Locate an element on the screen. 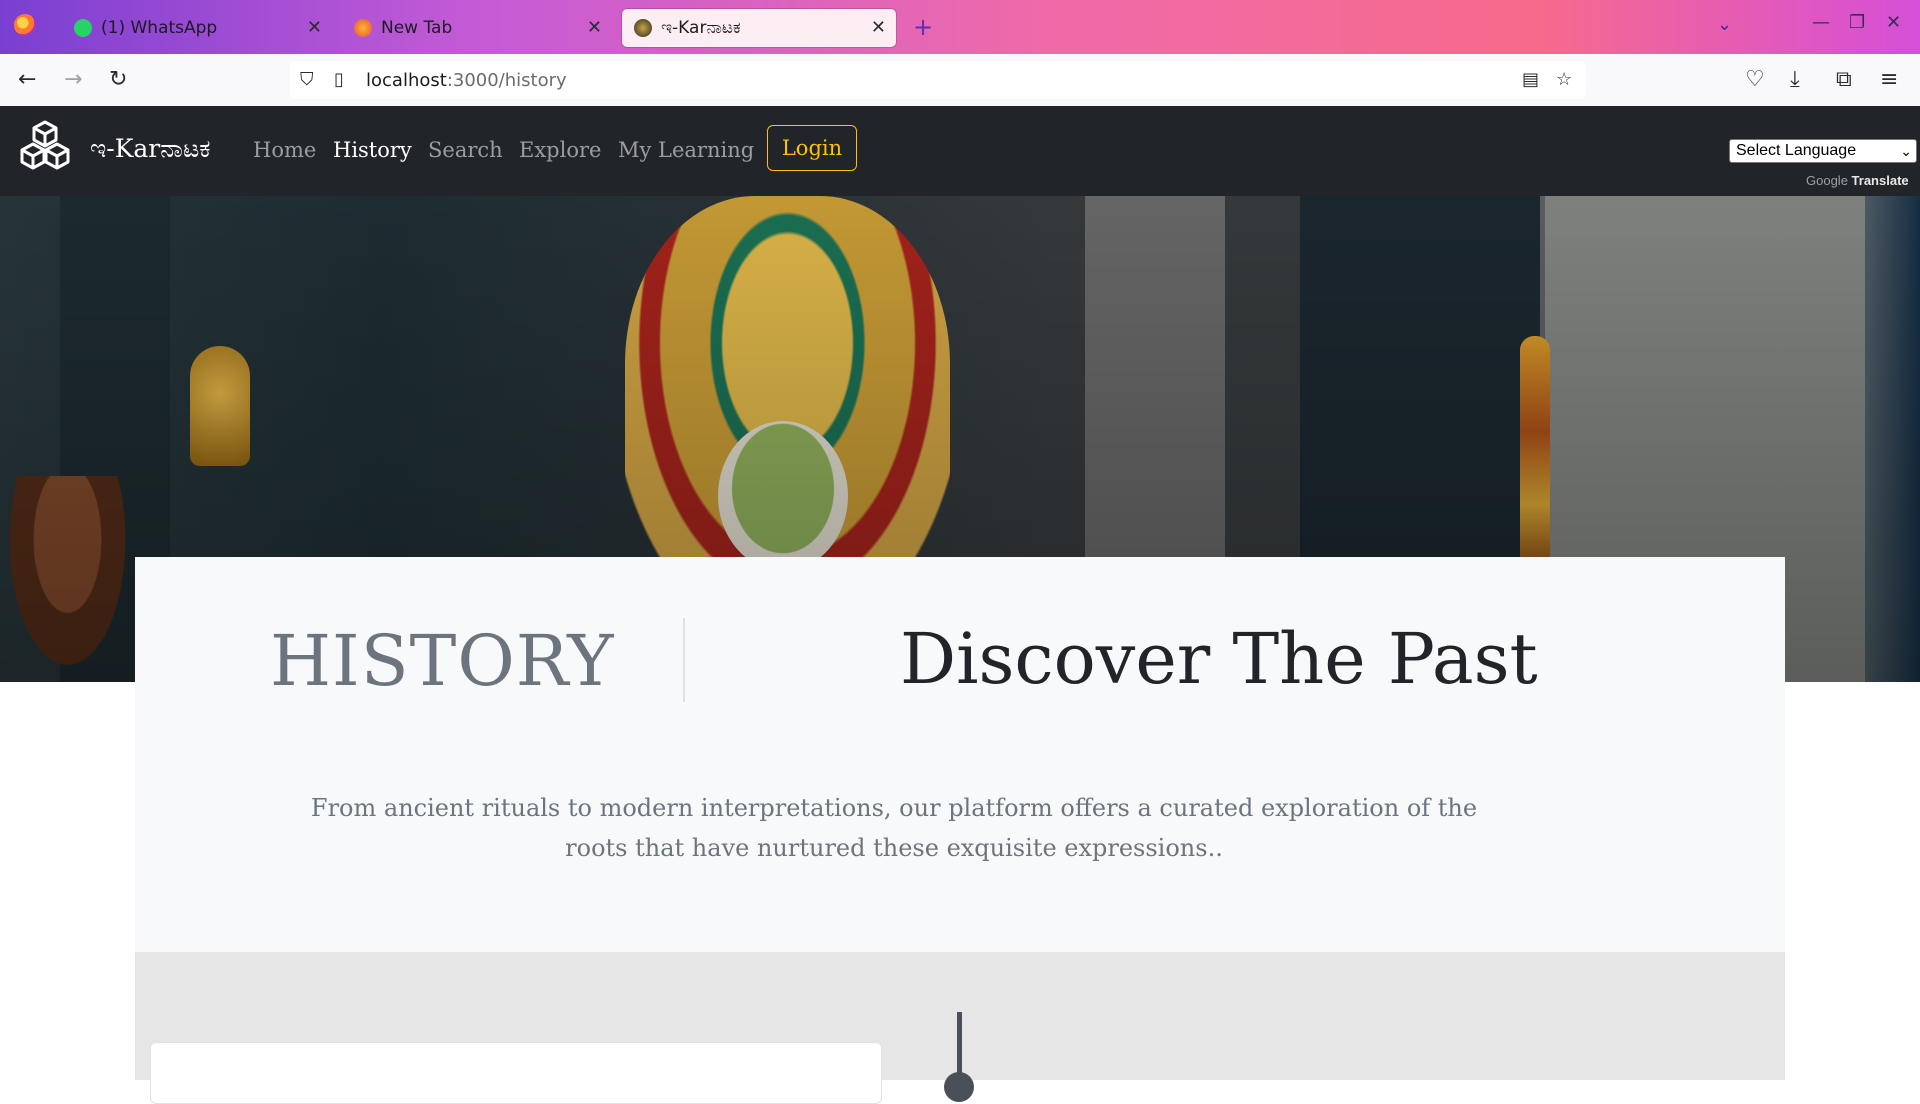  tab-whatsapp: (1) WhatsApp ✕ is located at coordinates (197, 28).